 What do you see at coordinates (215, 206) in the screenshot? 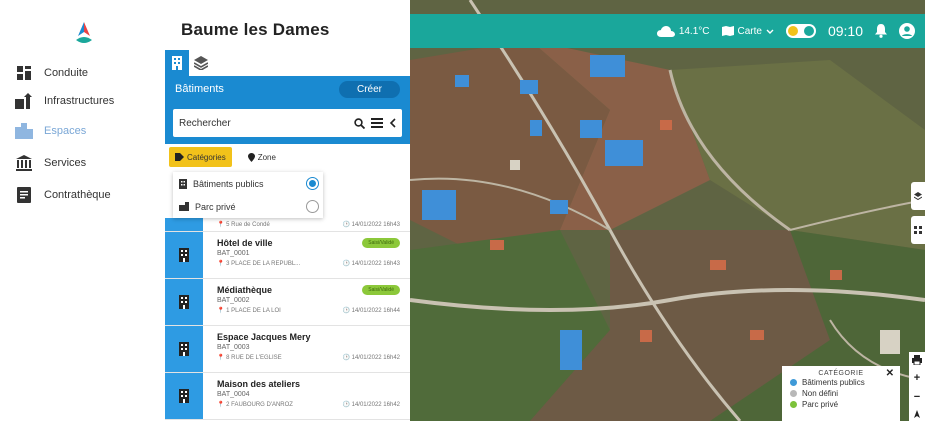
I see `option-label: Parc privé` at bounding box center [215, 206].